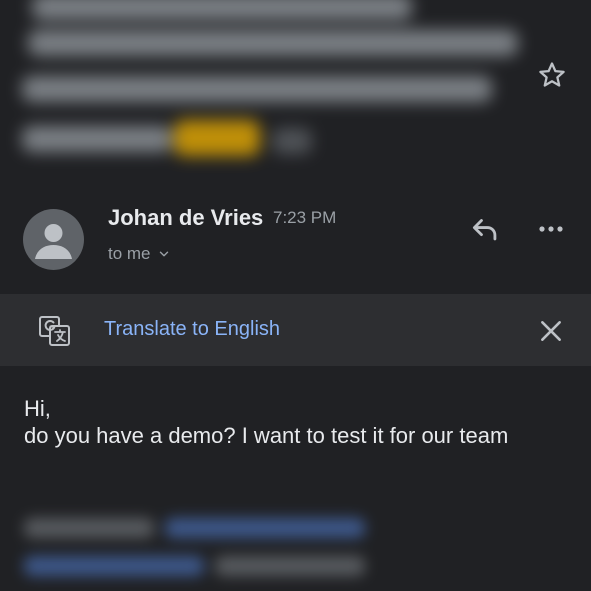  Describe the element at coordinates (305, 217) in the screenshot. I see `email-timestamp: 7:23 PM` at that location.